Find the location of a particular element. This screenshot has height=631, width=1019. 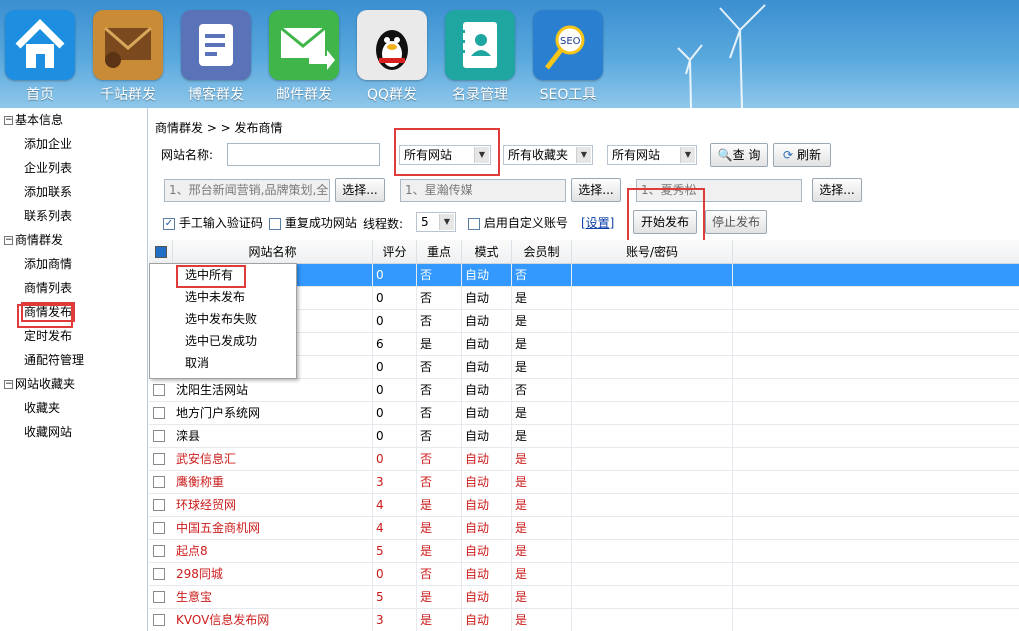

sidebar-item: 收藏夹 is located at coordinates (73, 408).